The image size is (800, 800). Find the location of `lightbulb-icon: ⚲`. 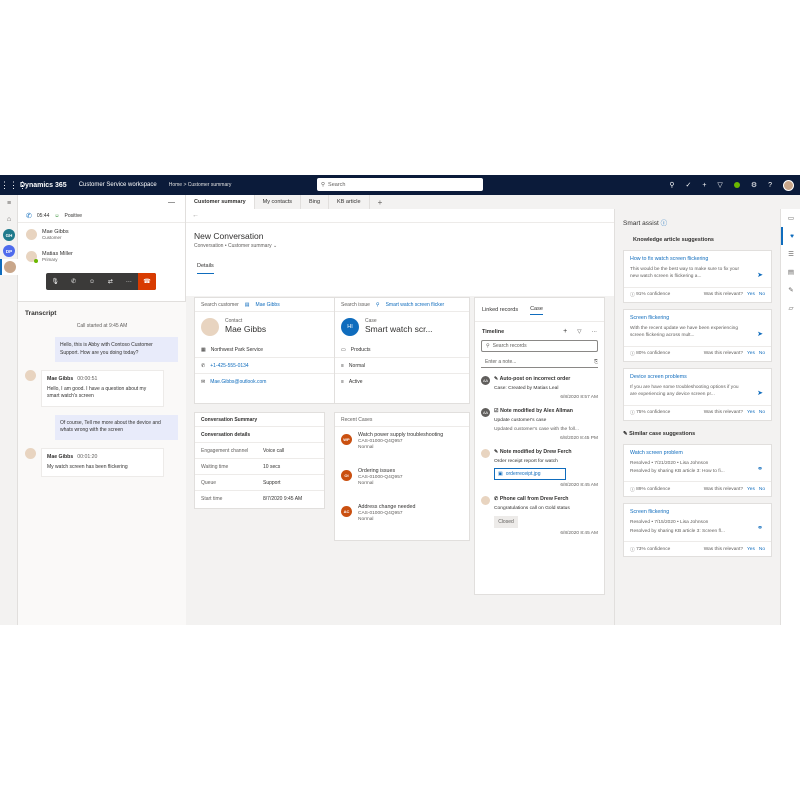

lightbulb-icon: ⚲ is located at coordinates (671, 185).